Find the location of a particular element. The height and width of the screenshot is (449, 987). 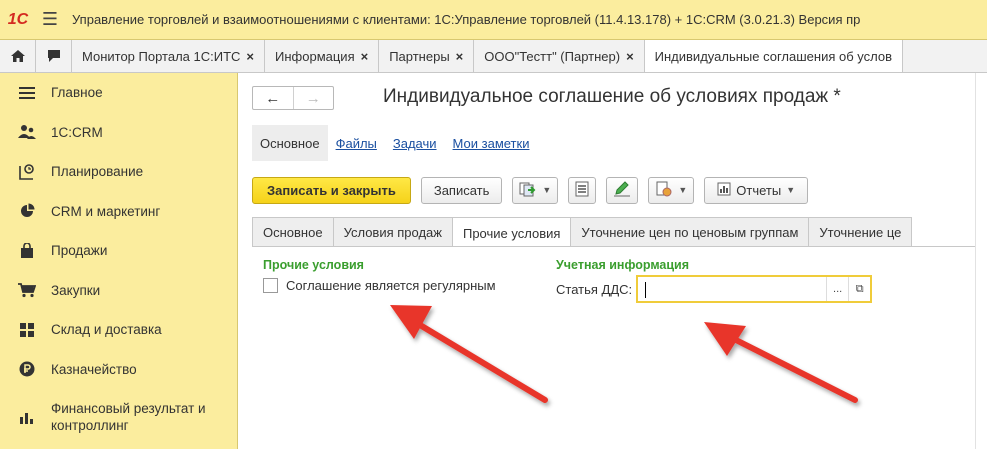

form-toolbar: Записать и закрыть Записать ▼ ▼ Отчеты ▼ is located at coordinates (535, 190).